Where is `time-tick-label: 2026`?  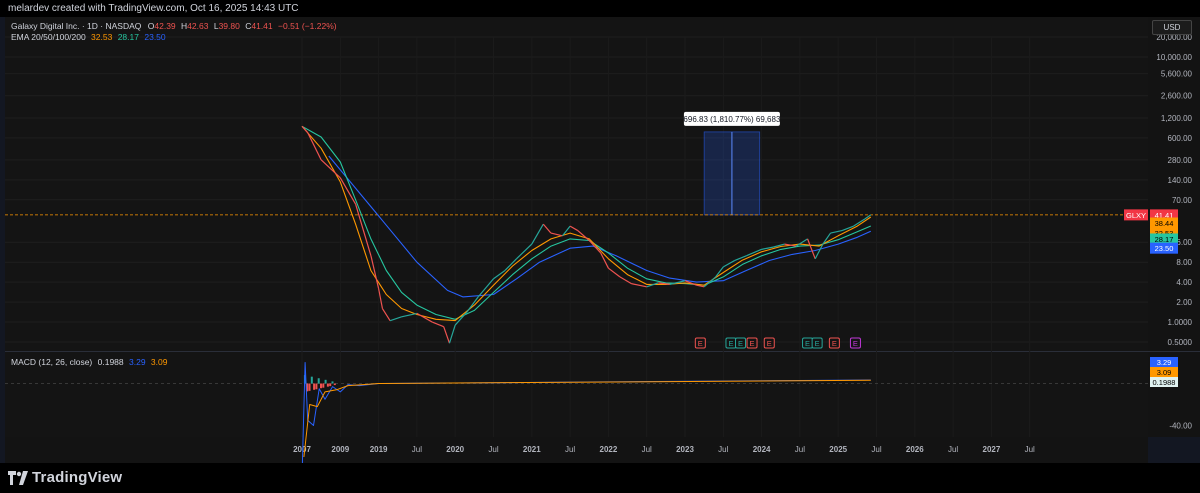 time-tick-label: 2026 is located at coordinates (915, 449).